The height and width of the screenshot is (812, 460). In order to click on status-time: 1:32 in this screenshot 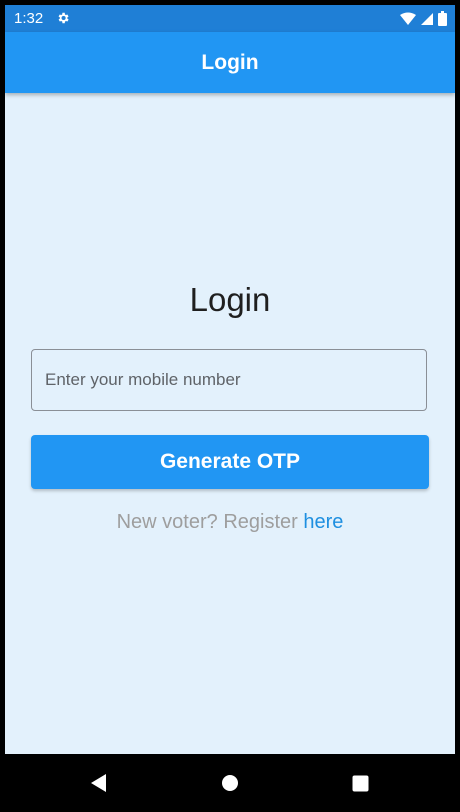, I will do `click(29, 18)`.